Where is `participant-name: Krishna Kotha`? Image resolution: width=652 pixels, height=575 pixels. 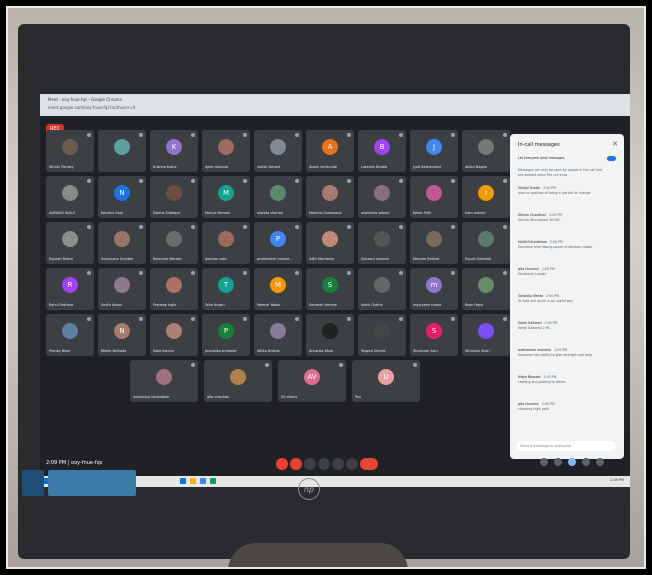
participant-name: Krishna Kotha is located at coordinates (165, 167).